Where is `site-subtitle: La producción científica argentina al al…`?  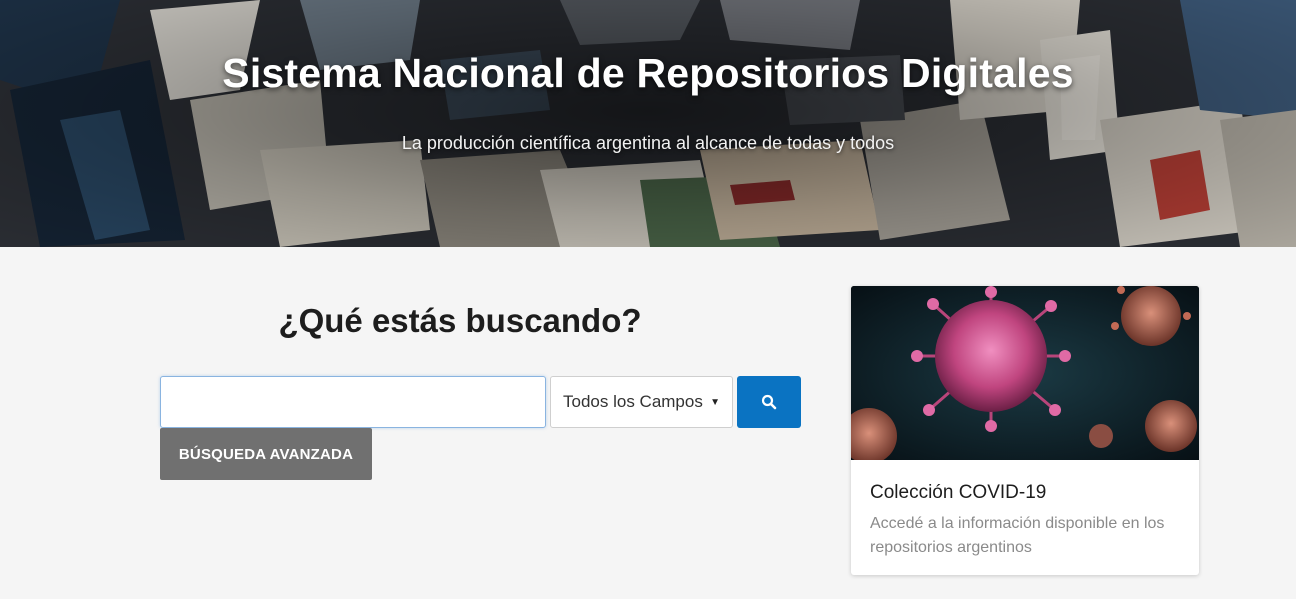 site-subtitle: La producción científica argentina al al… is located at coordinates (648, 143).